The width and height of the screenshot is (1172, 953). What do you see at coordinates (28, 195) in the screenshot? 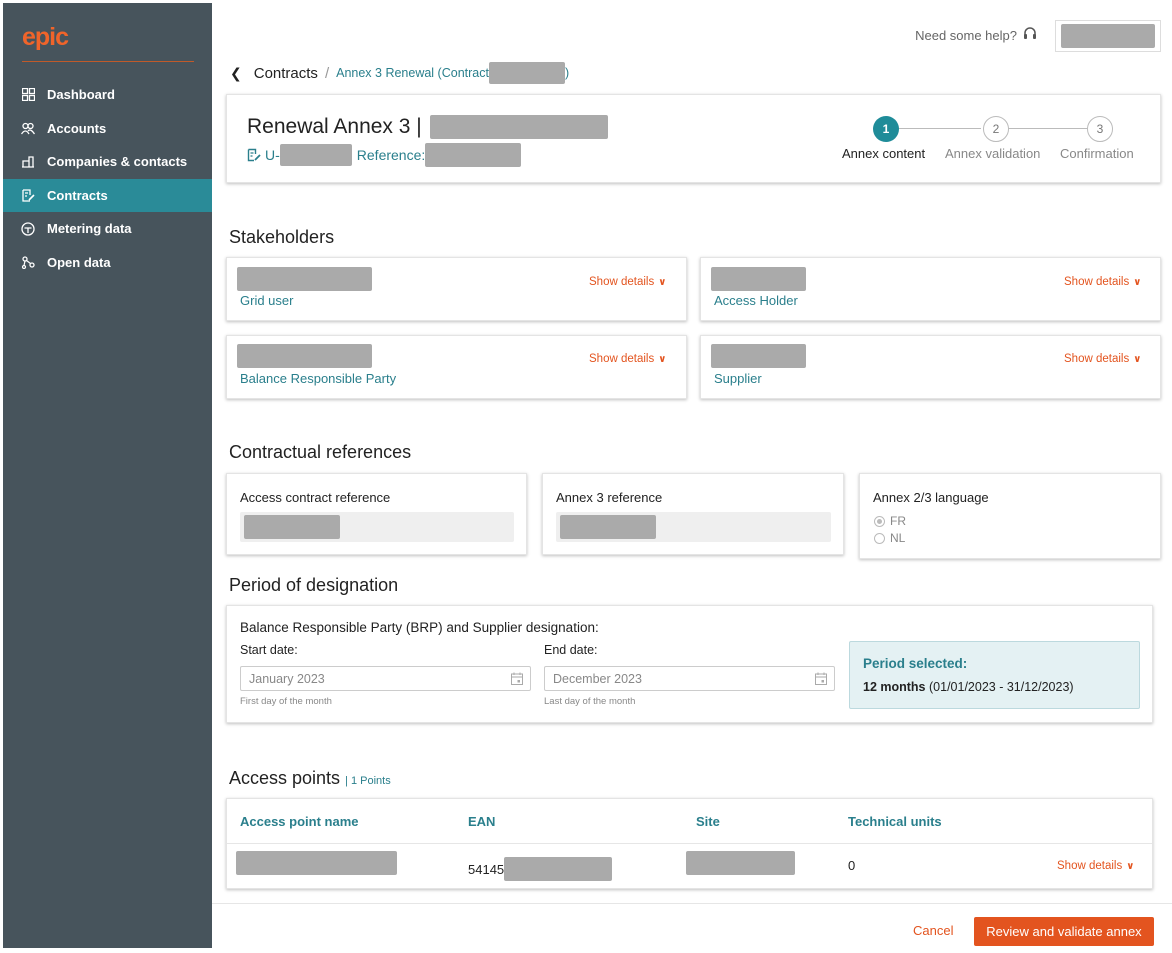
I see `contract-icon` at bounding box center [28, 195].